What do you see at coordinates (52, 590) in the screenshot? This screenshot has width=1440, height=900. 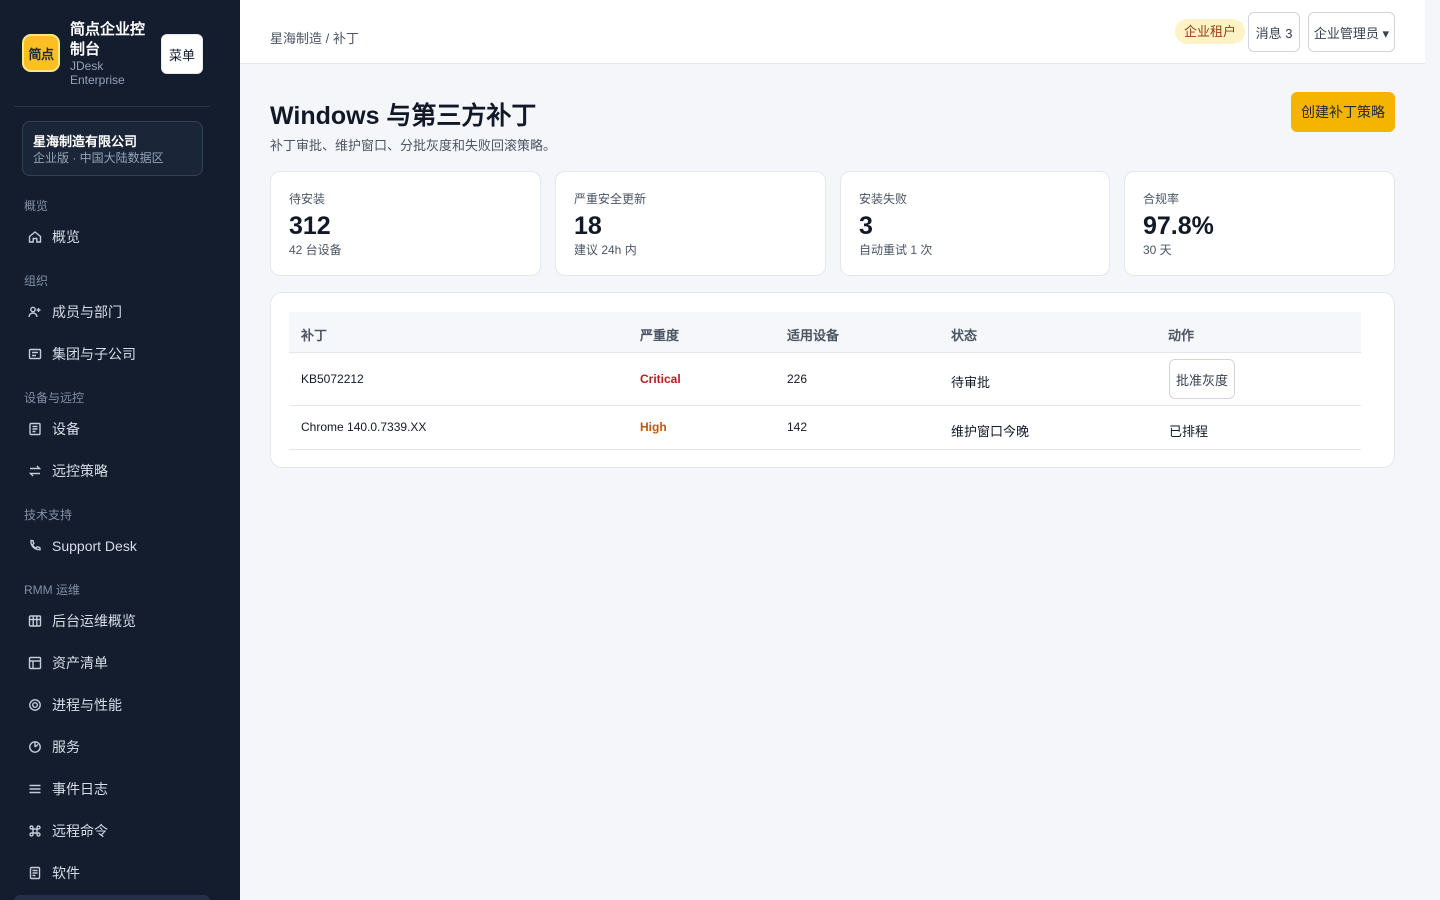 I see `nav-section-rmm: RMM 运维` at bounding box center [52, 590].